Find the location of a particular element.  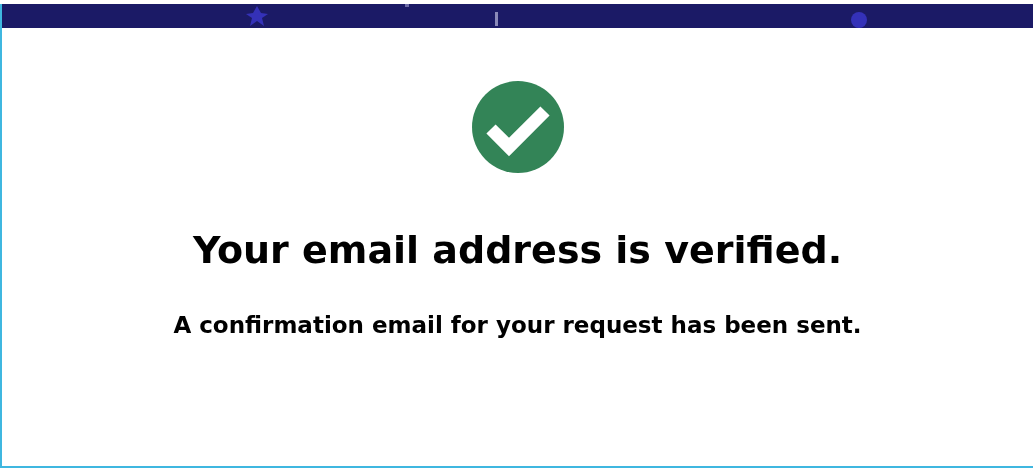

check-circle-icon is located at coordinates (517, 127).